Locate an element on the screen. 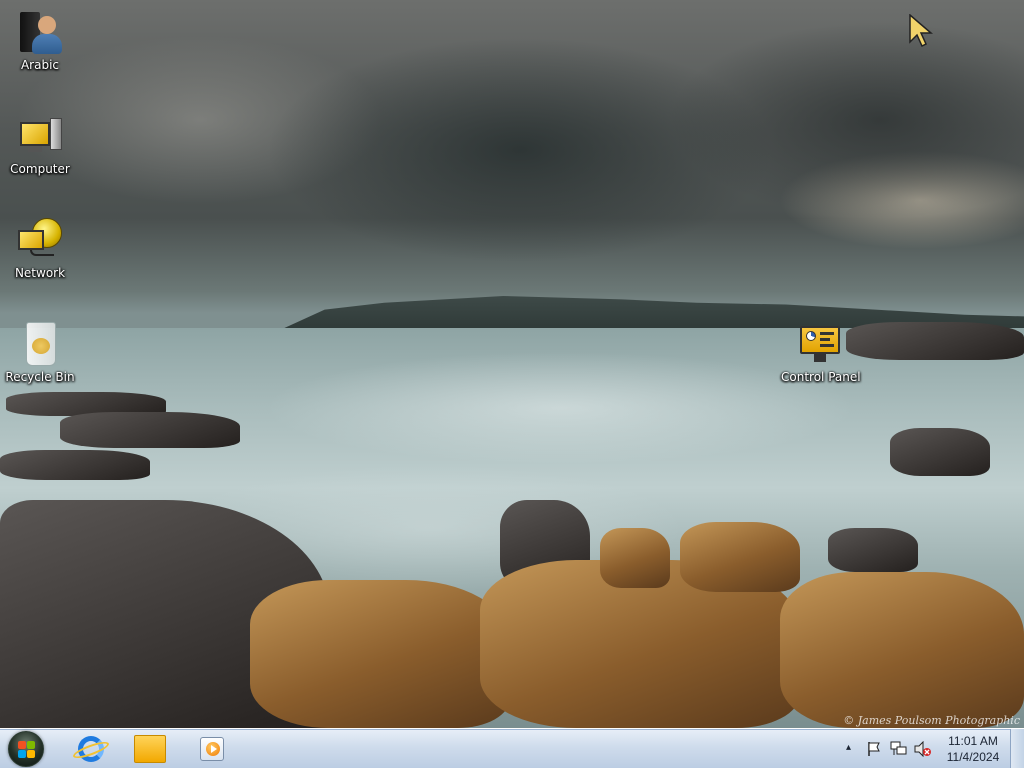 Image resolution: width=1024 pixels, height=768 pixels. desktop-icon-user-folder: Arabic is located at coordinates (40, 40).